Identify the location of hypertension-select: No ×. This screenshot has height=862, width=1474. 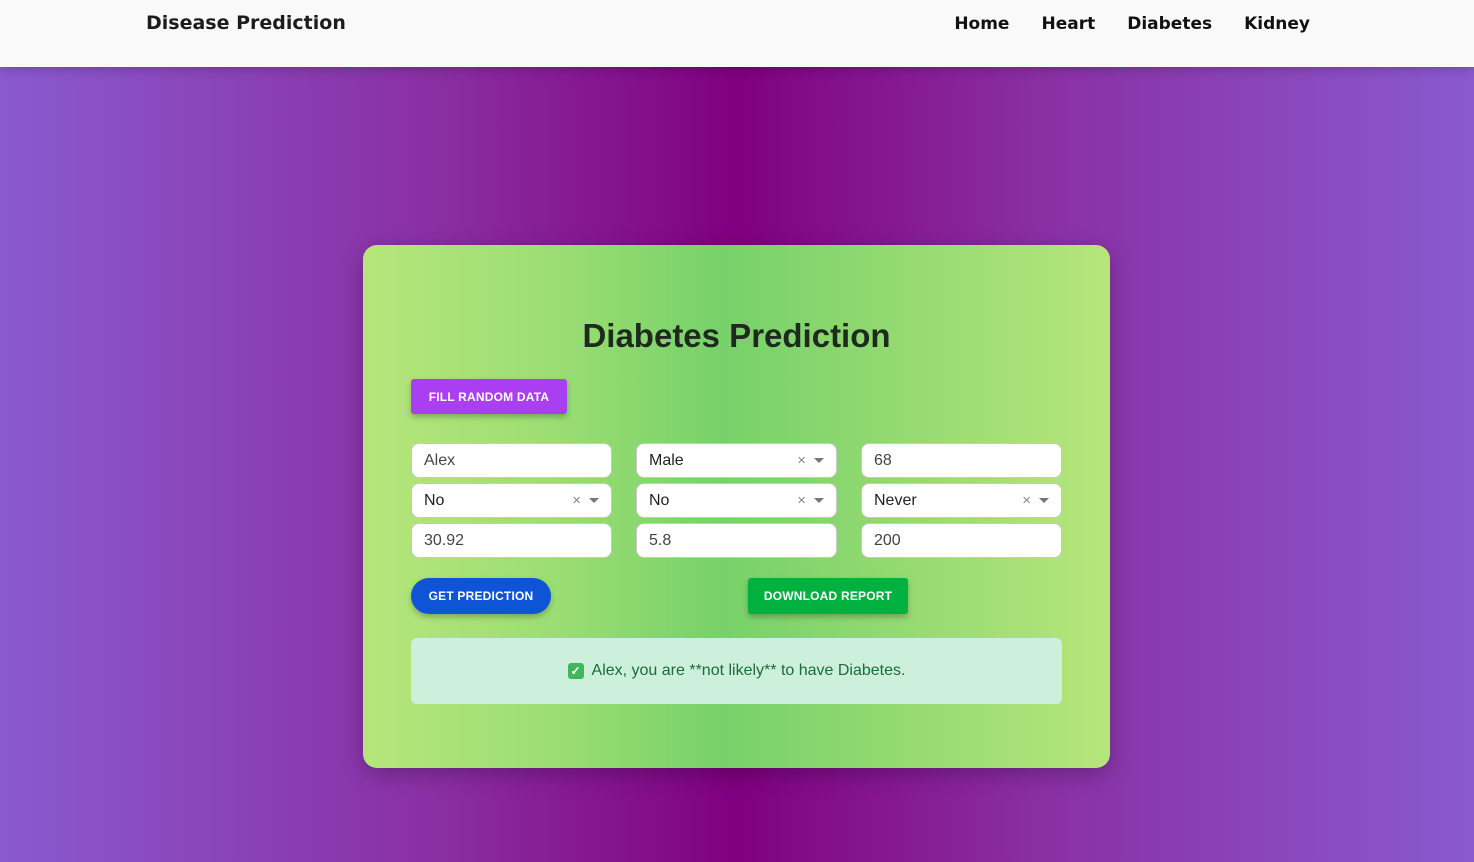
(511, 500).